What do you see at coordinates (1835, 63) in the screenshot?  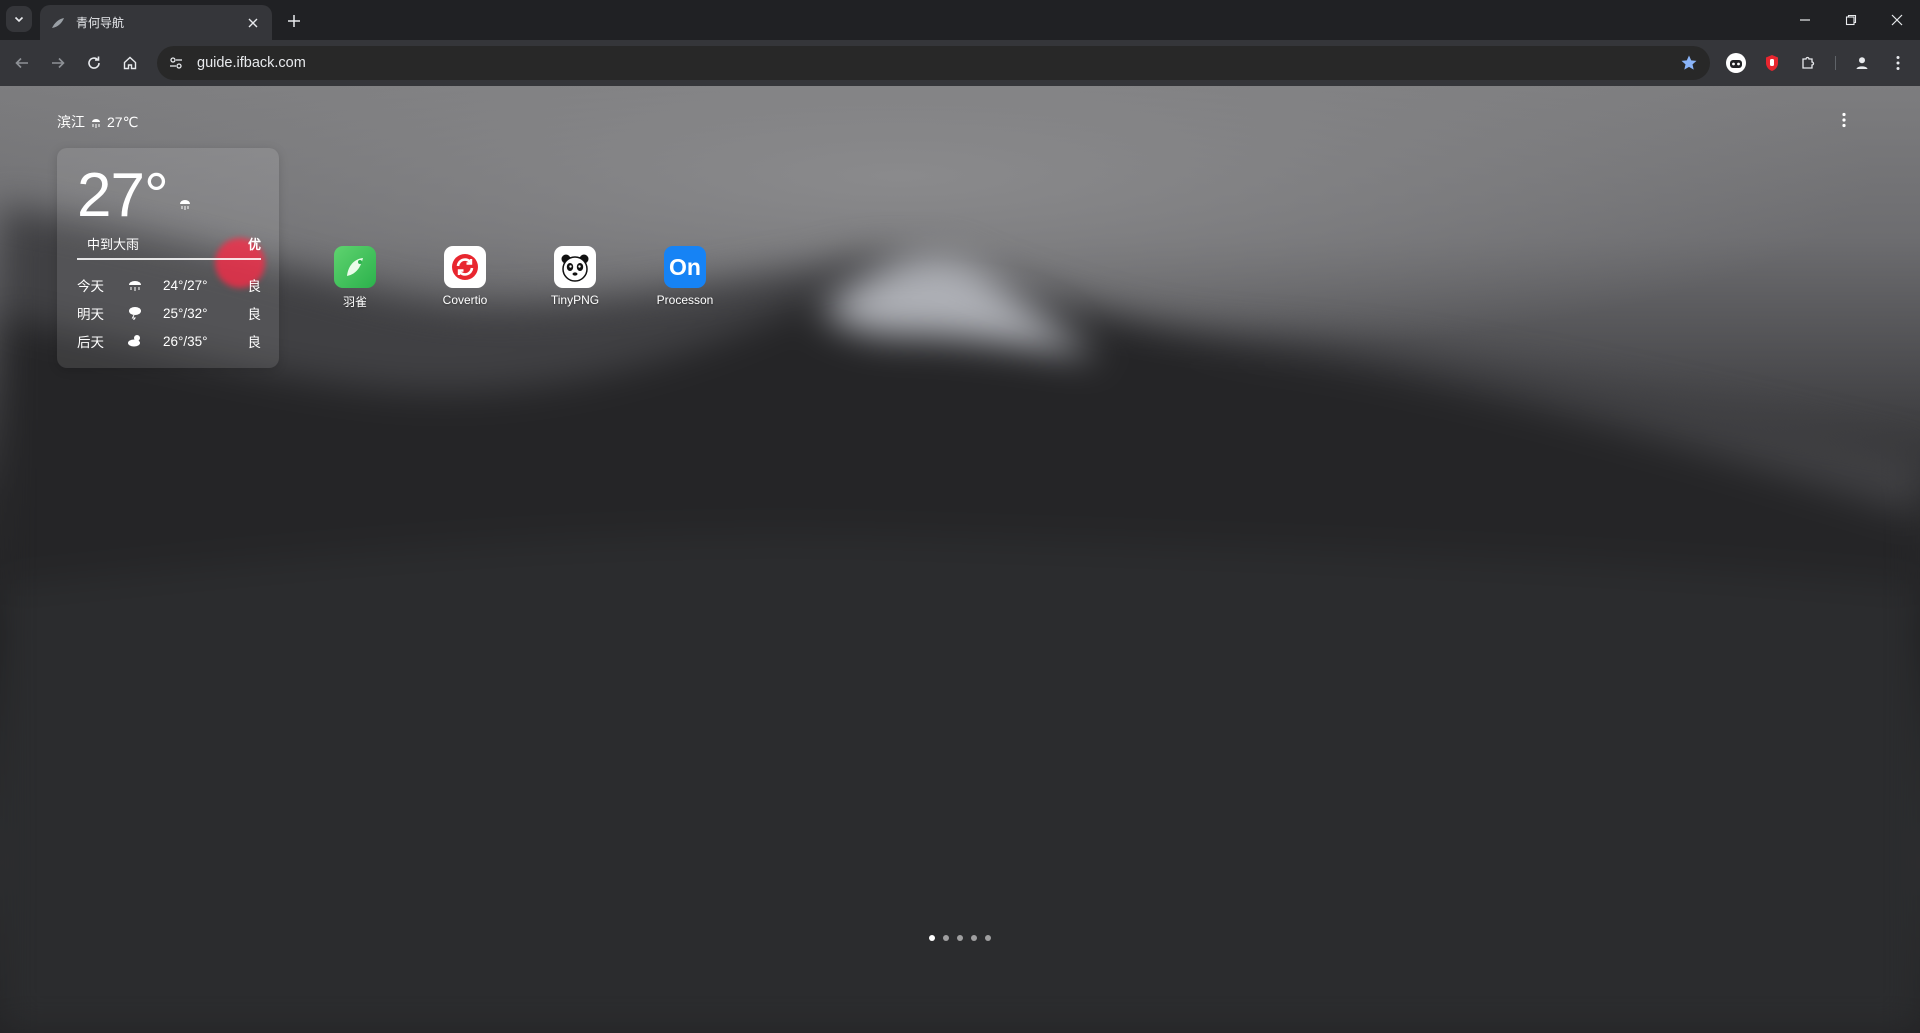 I see `toolbar-divider` at bounding box center [1835, 63].